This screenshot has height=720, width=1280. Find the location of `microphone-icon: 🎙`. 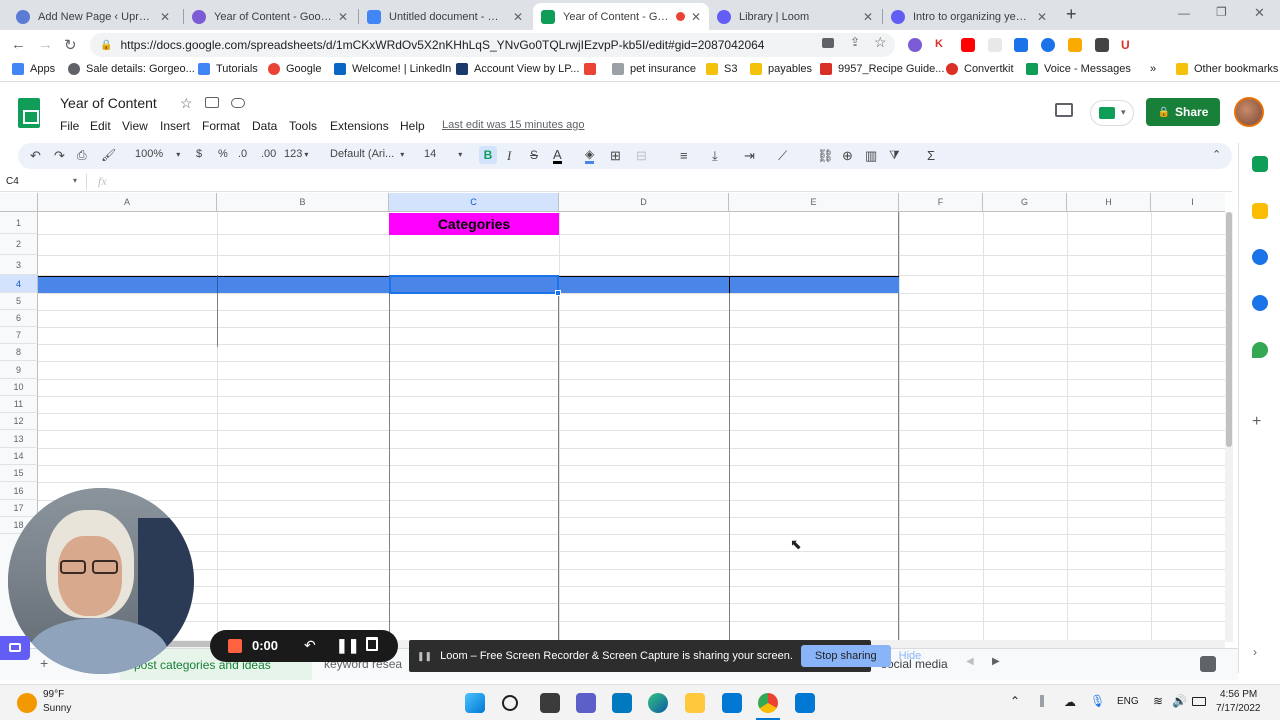

microphone-icon: 🎙 is located at coordinates (1097, 701).